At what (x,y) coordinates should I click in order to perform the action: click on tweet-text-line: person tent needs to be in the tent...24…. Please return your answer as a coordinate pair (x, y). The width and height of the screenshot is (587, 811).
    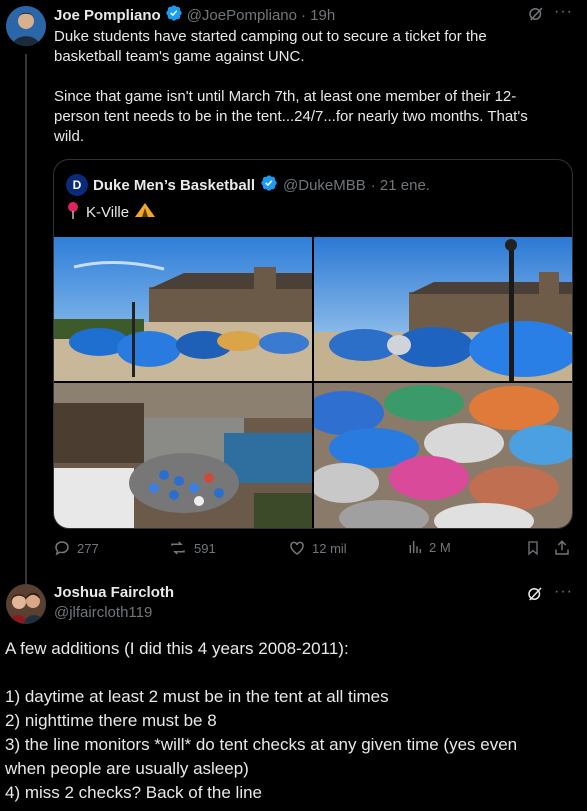
    Looking at the image, I should click on (291, 116).